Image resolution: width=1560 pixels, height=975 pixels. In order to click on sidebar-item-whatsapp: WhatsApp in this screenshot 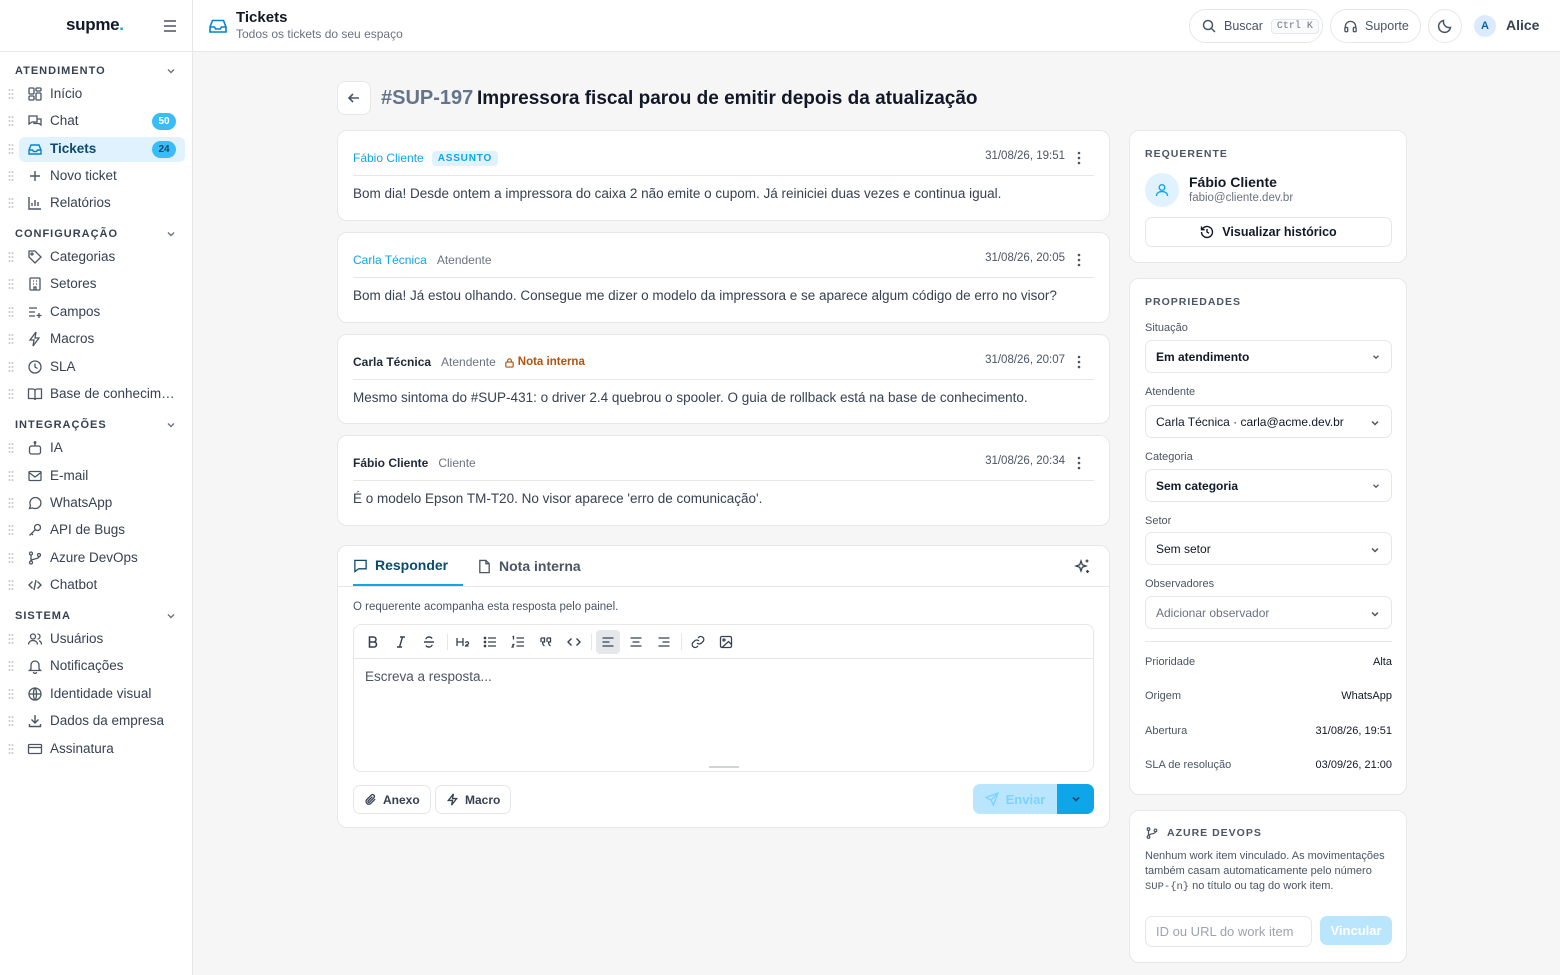, I will do `click(96, 503)`.